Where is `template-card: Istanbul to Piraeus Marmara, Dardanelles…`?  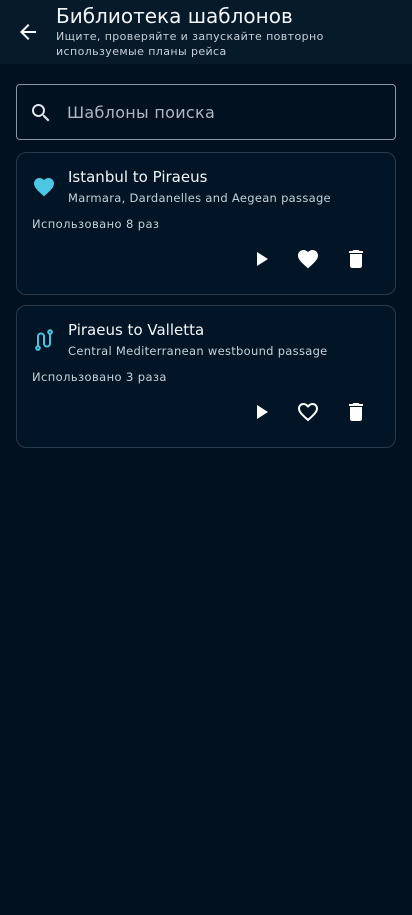
template-card: Istanbul to Piraeus Marmara, Dardanelles… is located at coordinates (206, 223).